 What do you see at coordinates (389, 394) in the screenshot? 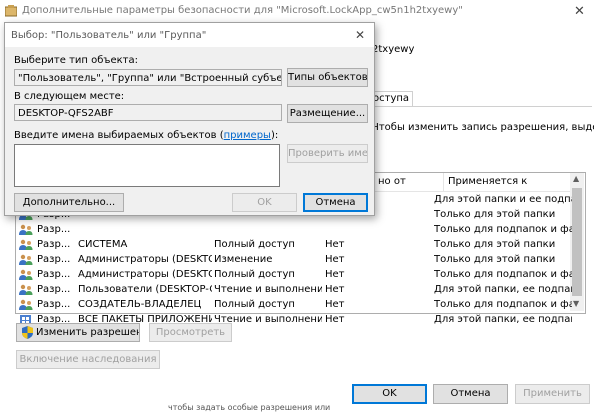
I see `outer-ok-button: OK` at bounding box center [389, 394].